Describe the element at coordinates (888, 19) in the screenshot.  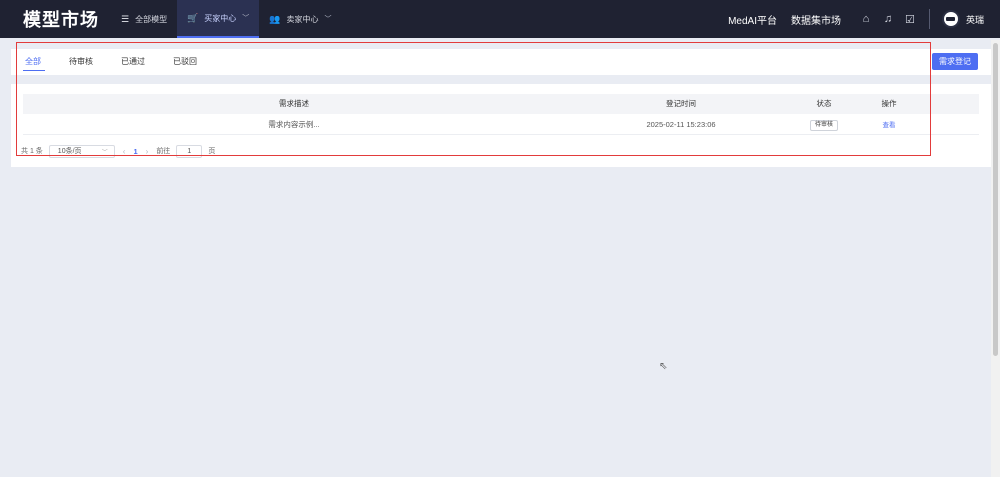
I see `bell-icon: ♫` at that location.